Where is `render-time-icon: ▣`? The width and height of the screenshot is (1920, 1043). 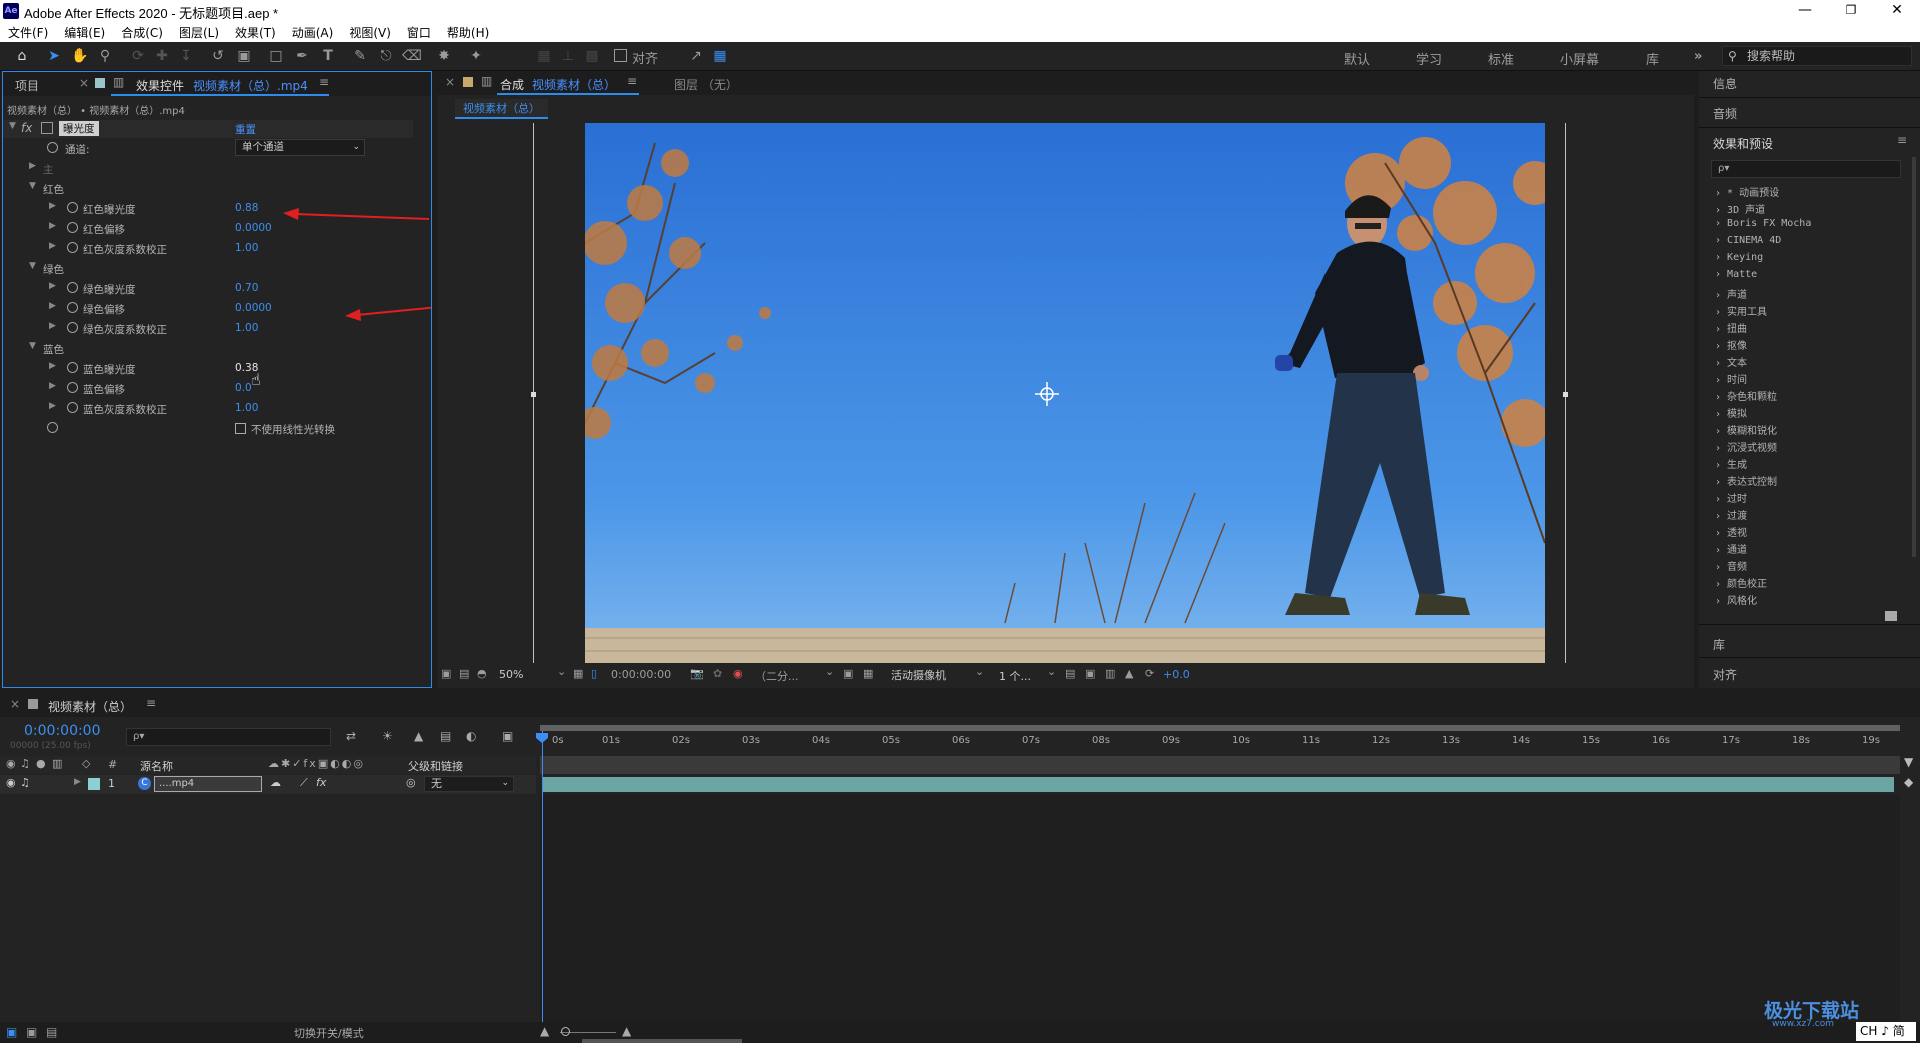
render-time-icon: ▣ is located at coordinates (11, 1032).